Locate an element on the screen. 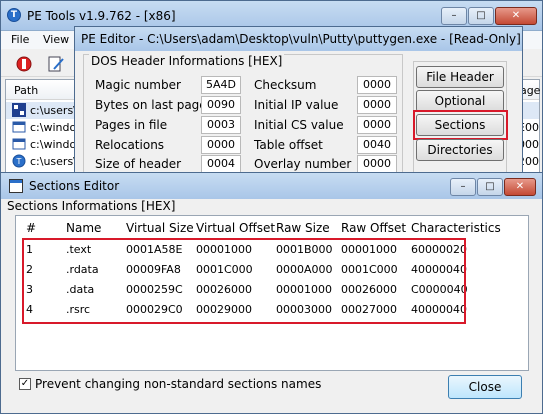 The height and width of the screenshot is (414, 543). field-label-table-offset: Table offset is located at coordinates (288, 145).